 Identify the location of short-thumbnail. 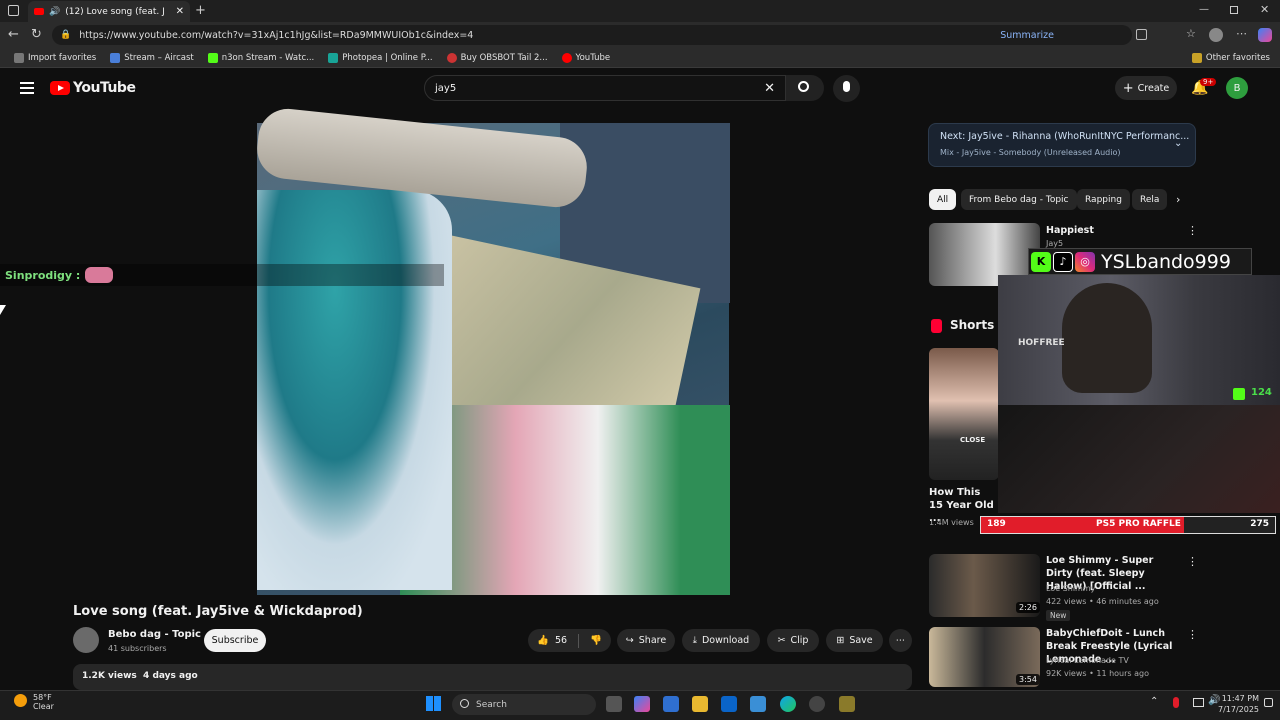
(964, 414).